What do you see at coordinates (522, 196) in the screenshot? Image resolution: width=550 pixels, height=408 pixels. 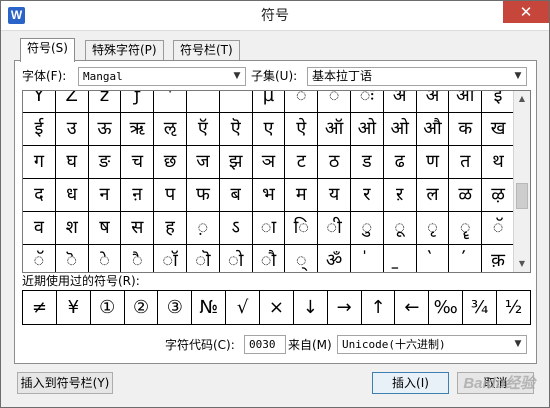 I see `scrollbar-thumb` at bounding box center [522, 196].